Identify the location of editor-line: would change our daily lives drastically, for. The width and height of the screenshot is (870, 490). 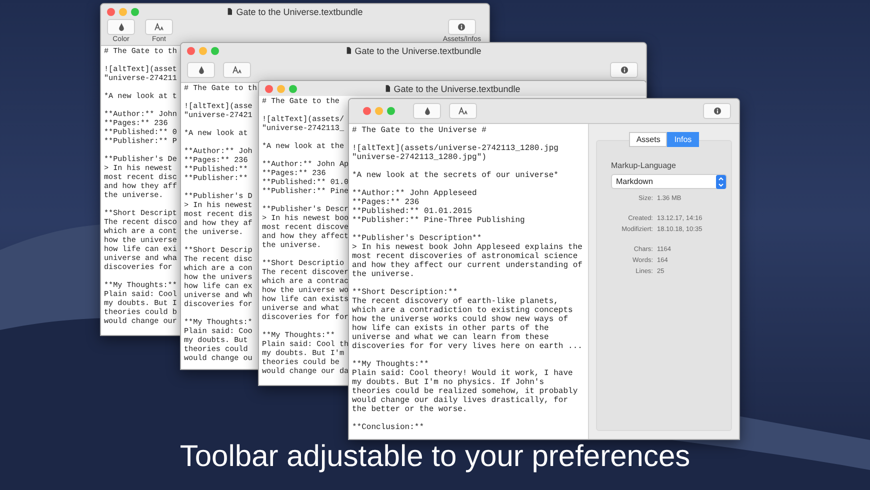
(461, 400).